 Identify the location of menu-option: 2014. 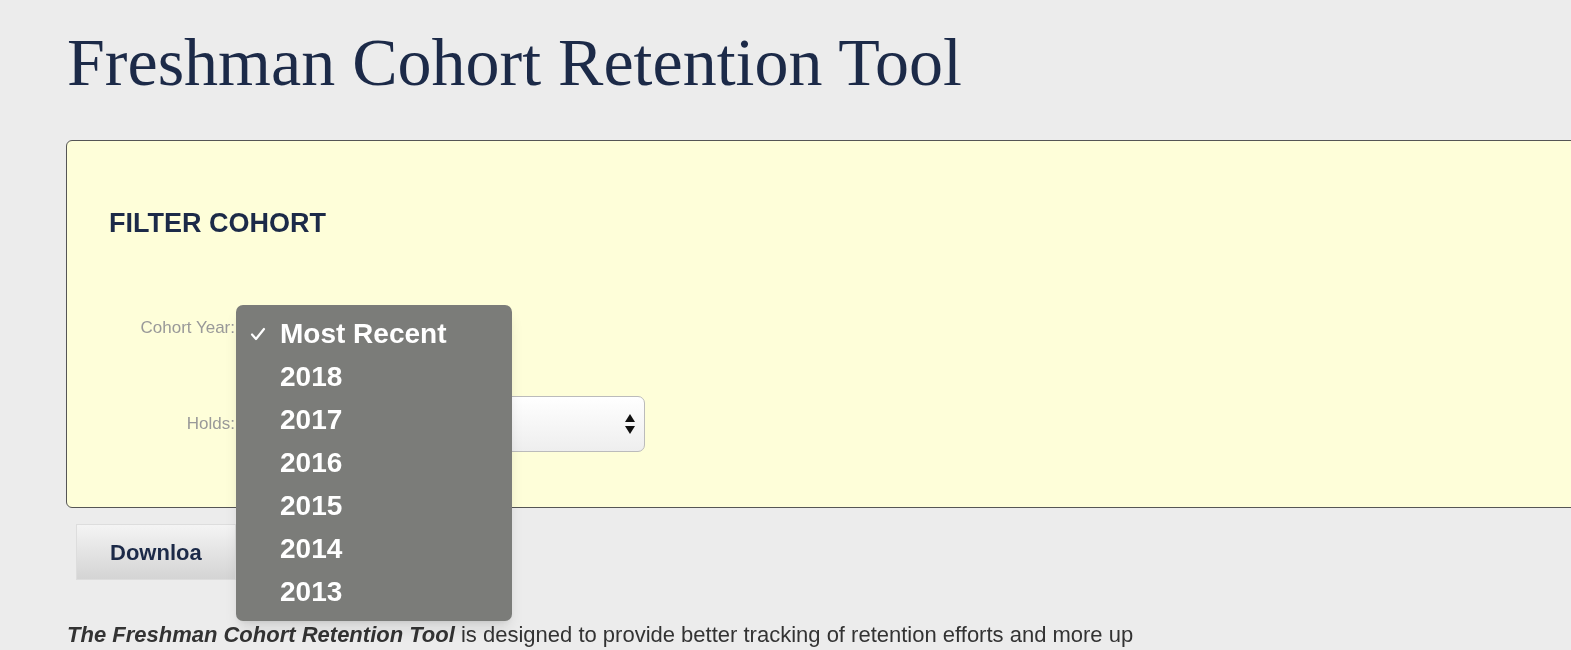
(311, 548).